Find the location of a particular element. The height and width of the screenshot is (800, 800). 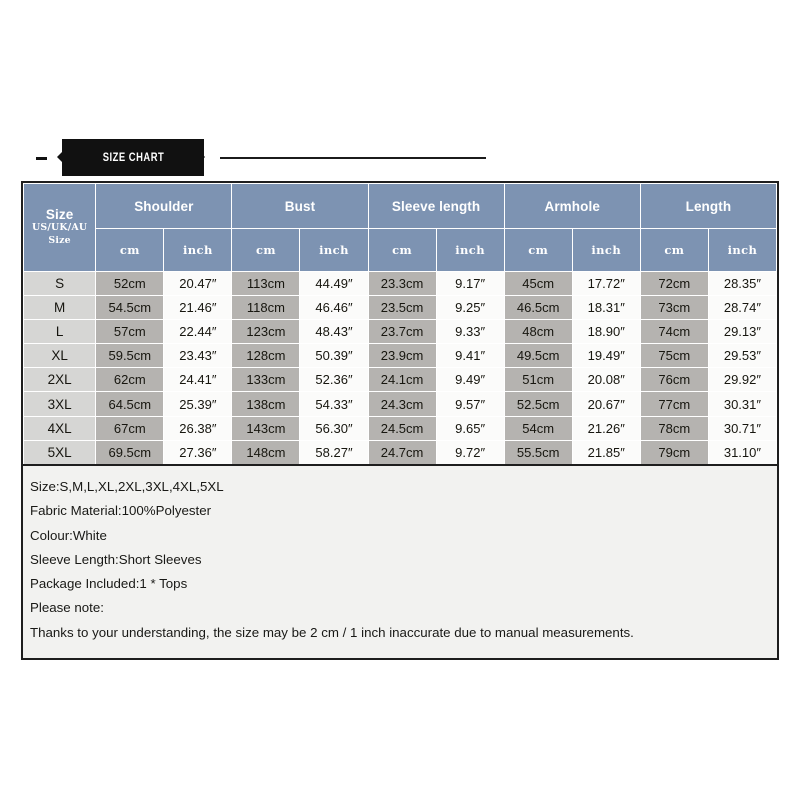

cell-bust-cm: 118cm is located at coordinates (266, 308).